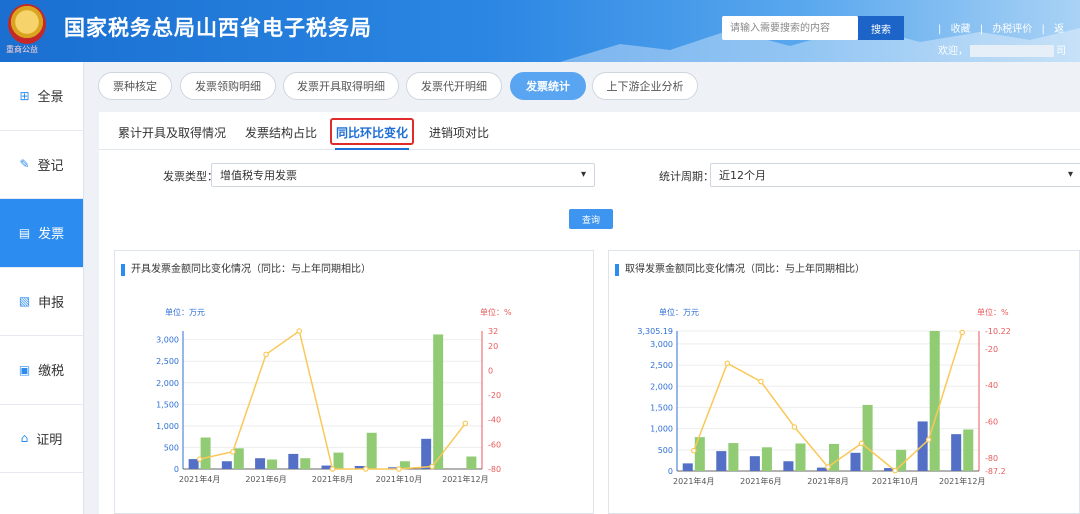 Image resolution: width=1080 pixels, height=514 pixels. Describe the element at coordinates (403, 175) in the screenshot. I see `invoice-type-select: 增值税专用发票 ▾` at that location.